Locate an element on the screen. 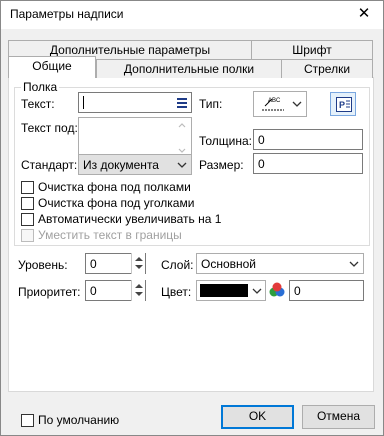 Image resolution: width=384 pixels, height=436 pixels. shelf-group-label: Полка is located at coordinates (40, 87).